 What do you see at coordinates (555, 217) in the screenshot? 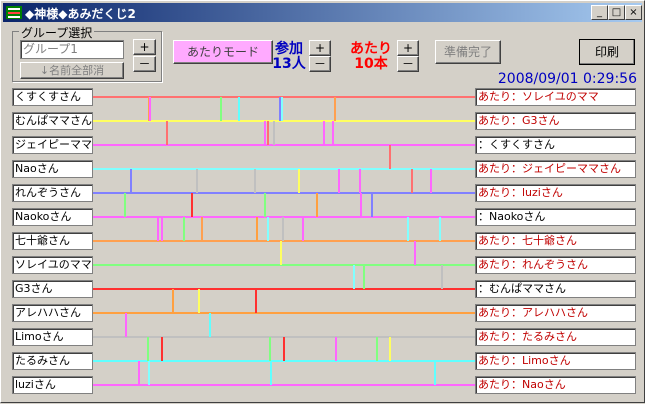
I see `result-field: ：Naokoさん` at bounding box center [555, 217].